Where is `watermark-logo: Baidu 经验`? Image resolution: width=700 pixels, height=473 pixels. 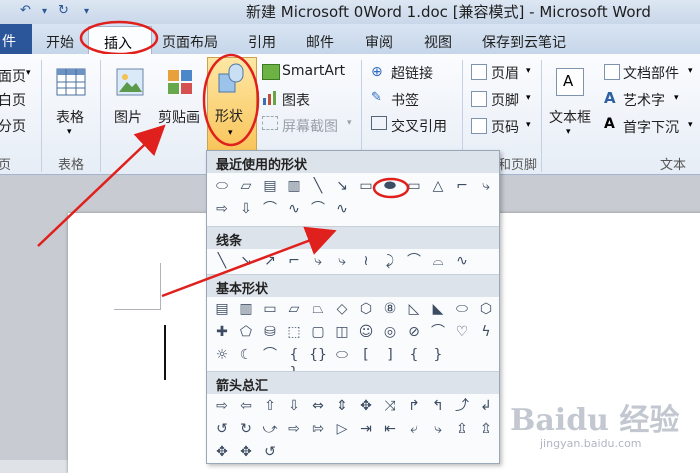 watermark-logo: Baidu 经验 is located at coordinates (595, 420).